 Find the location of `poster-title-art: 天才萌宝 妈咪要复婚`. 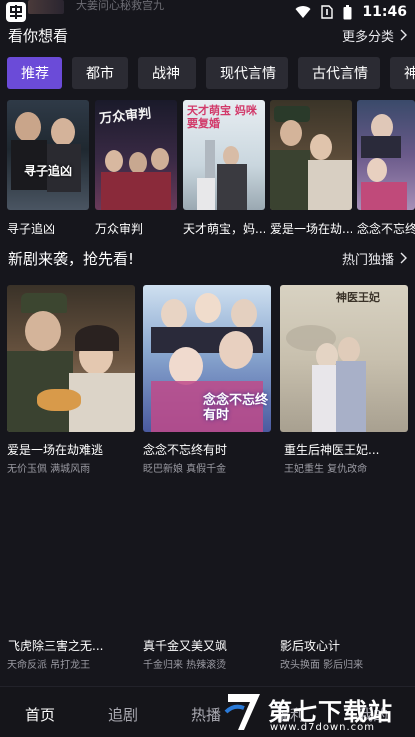

poster-title-art: 天才萌宝 妈咪要复婚 is located at coordinates (222, 117).